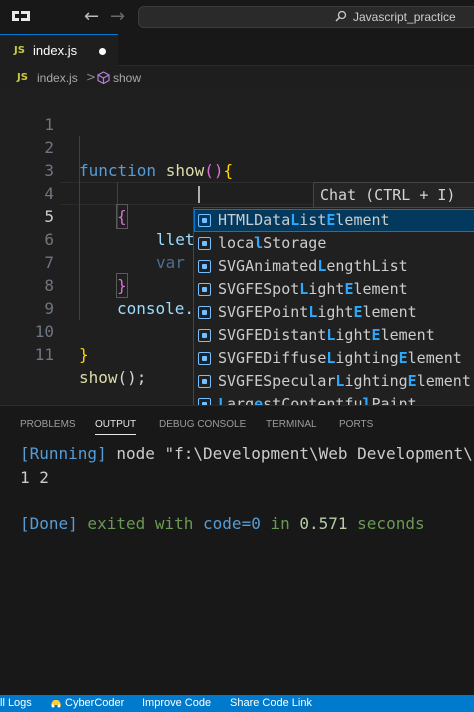 The width and height of the screenshot is (474, 712). What do you see at coordinates (102, 51) in the screenshot?
I see `unsaved-dot-icon` at bounding box center [102, 51].